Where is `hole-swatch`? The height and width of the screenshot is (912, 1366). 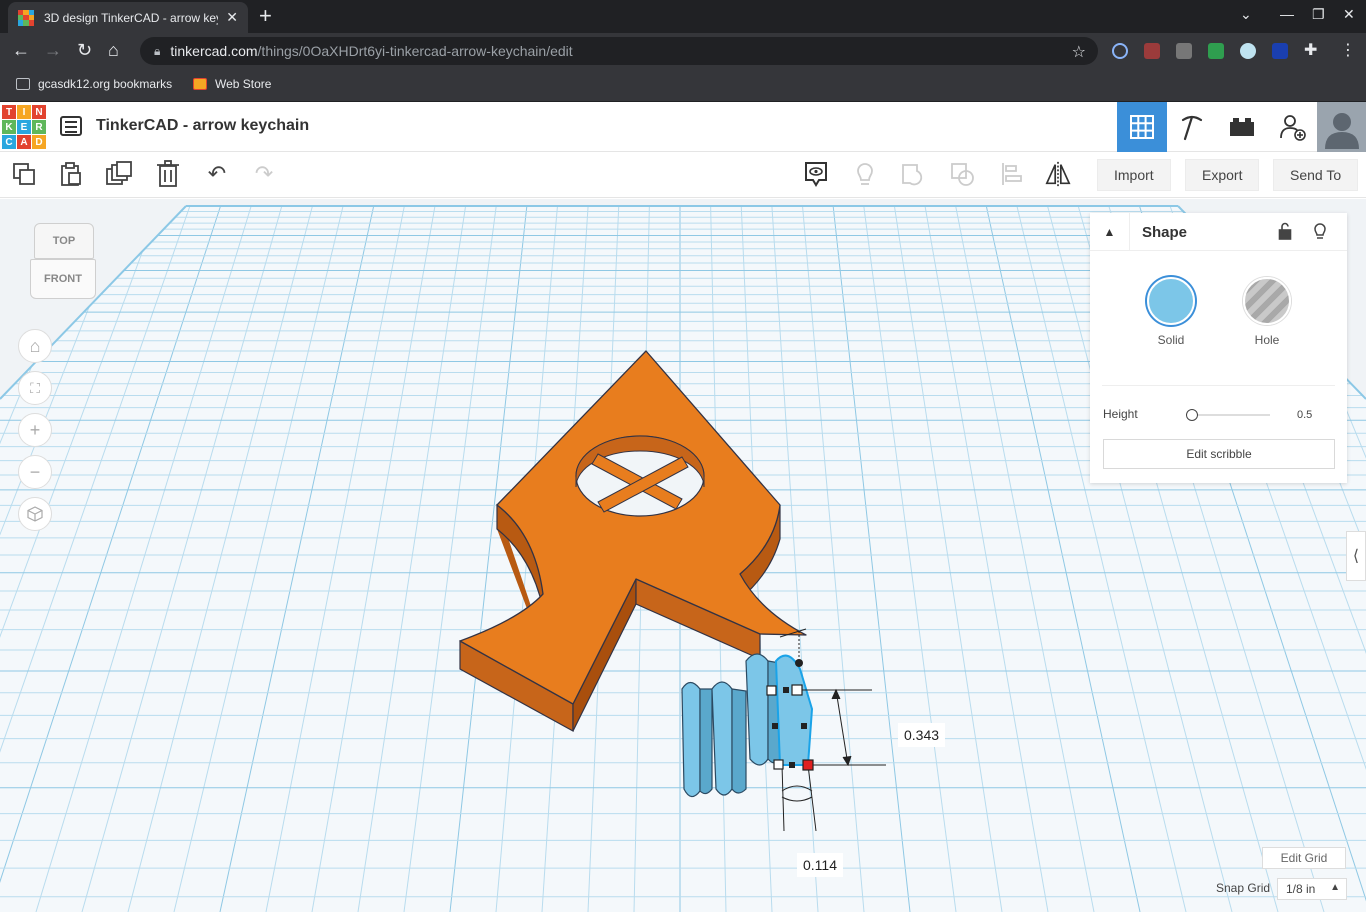 hole-swatch is located at coordinates (1267, 301).